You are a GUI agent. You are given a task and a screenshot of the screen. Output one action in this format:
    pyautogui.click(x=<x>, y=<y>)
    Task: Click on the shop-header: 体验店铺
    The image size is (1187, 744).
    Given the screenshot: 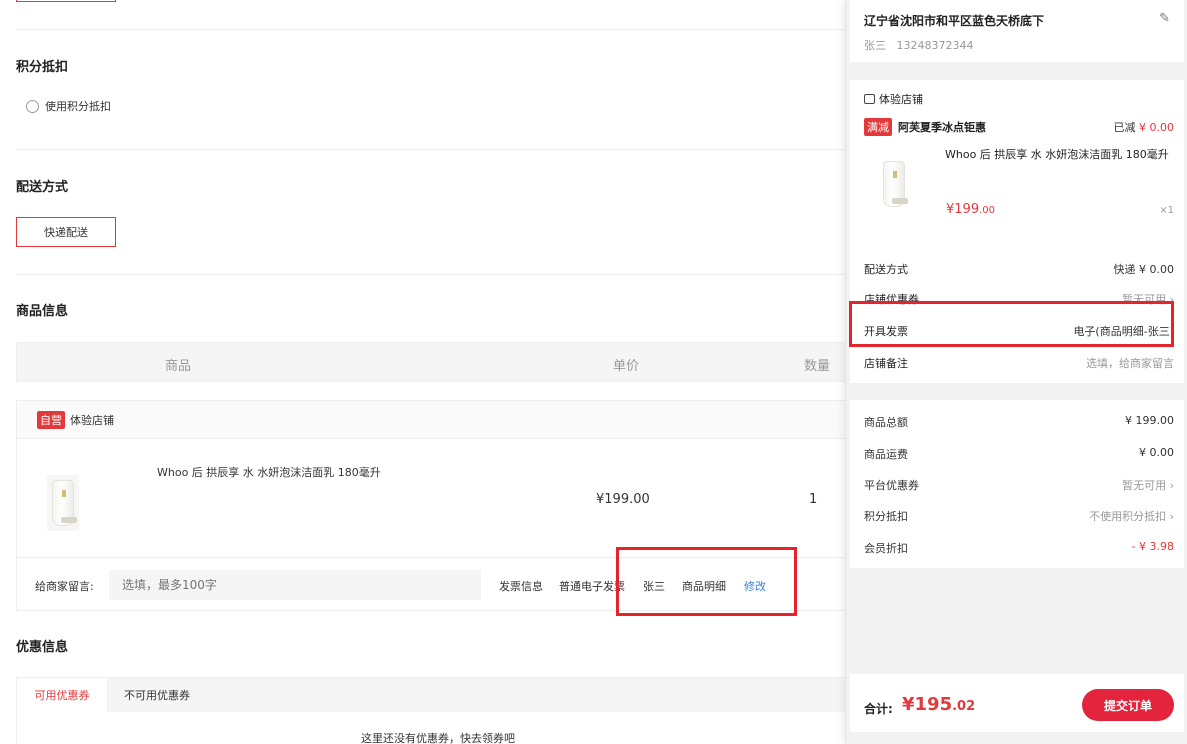 What is the action you would take?
    pyautogui.click(x=893, y=99)
    